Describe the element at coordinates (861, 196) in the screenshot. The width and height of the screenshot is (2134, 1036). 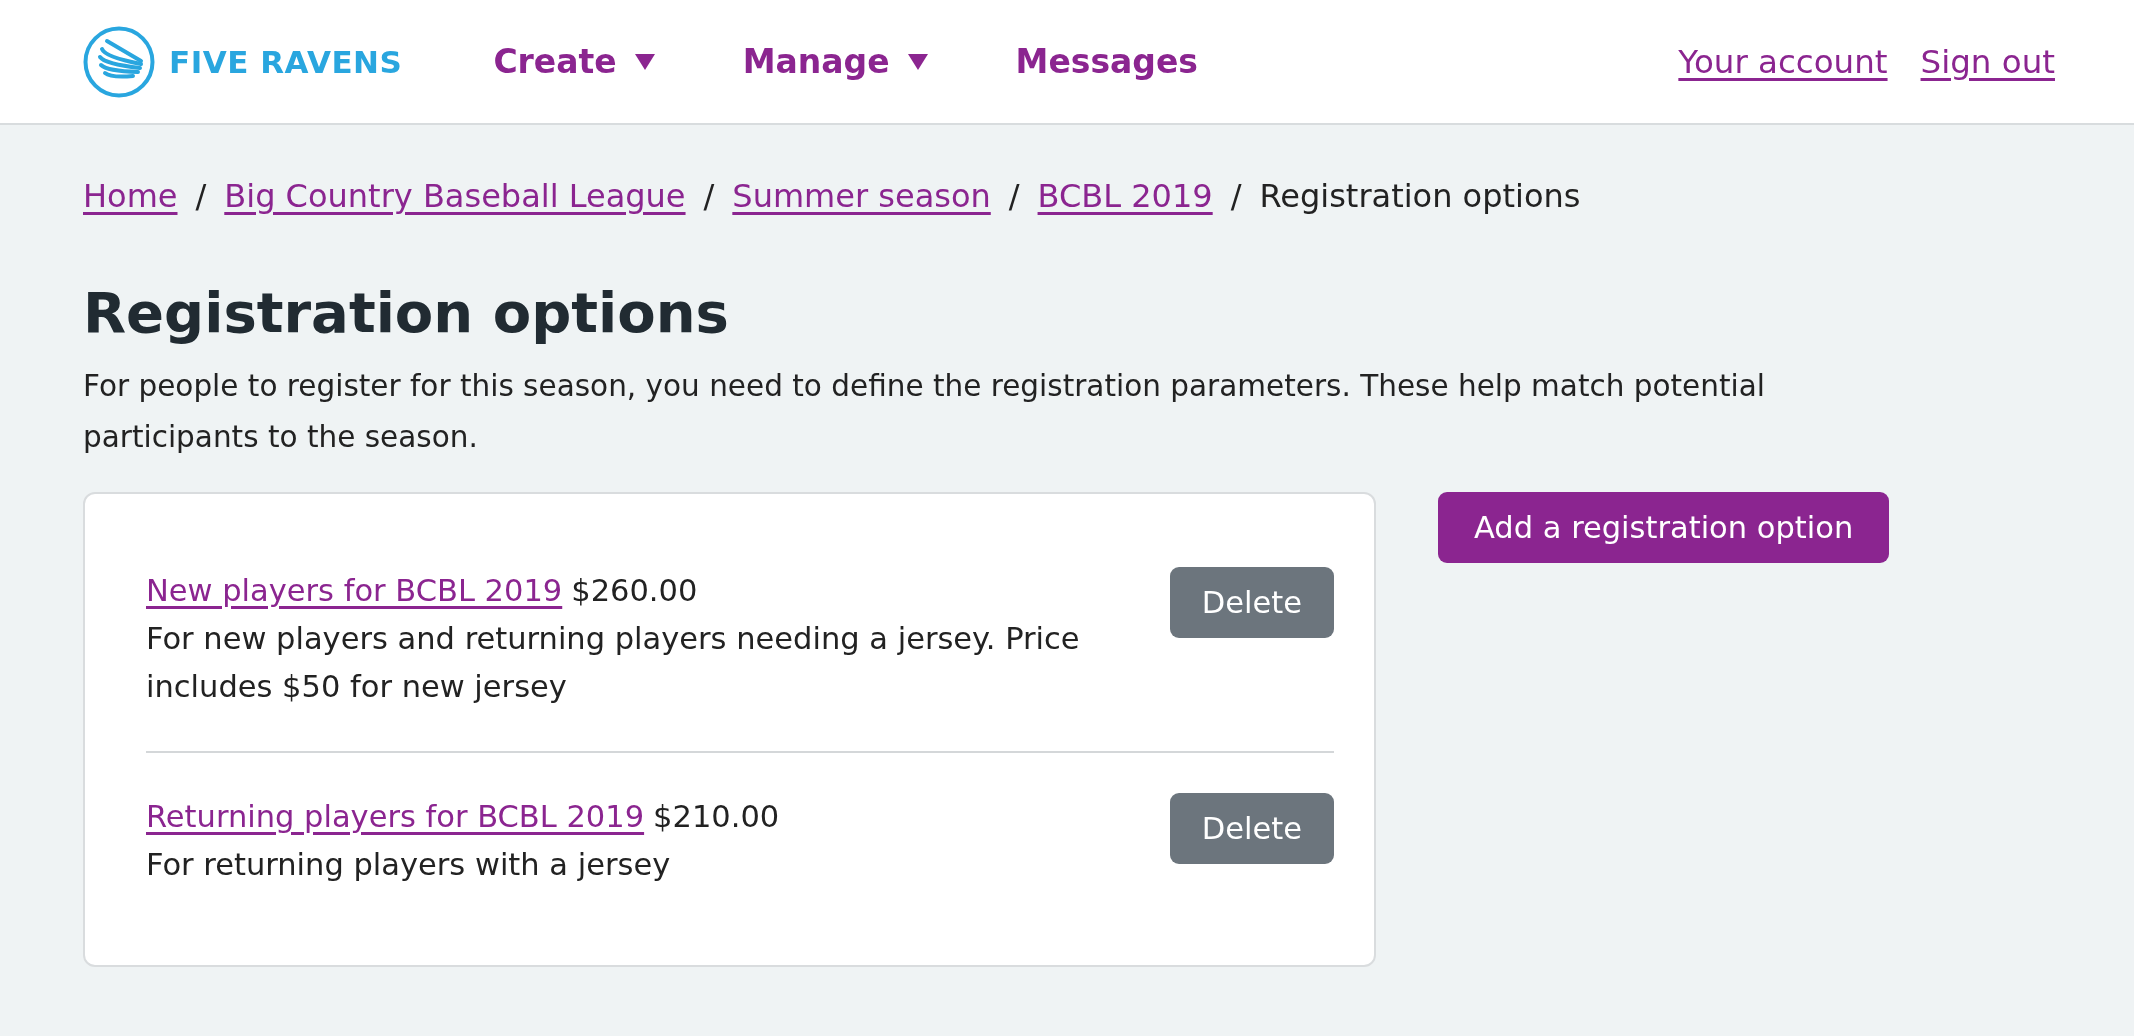
I see `breadcrumb-link: Summer season` at that location.